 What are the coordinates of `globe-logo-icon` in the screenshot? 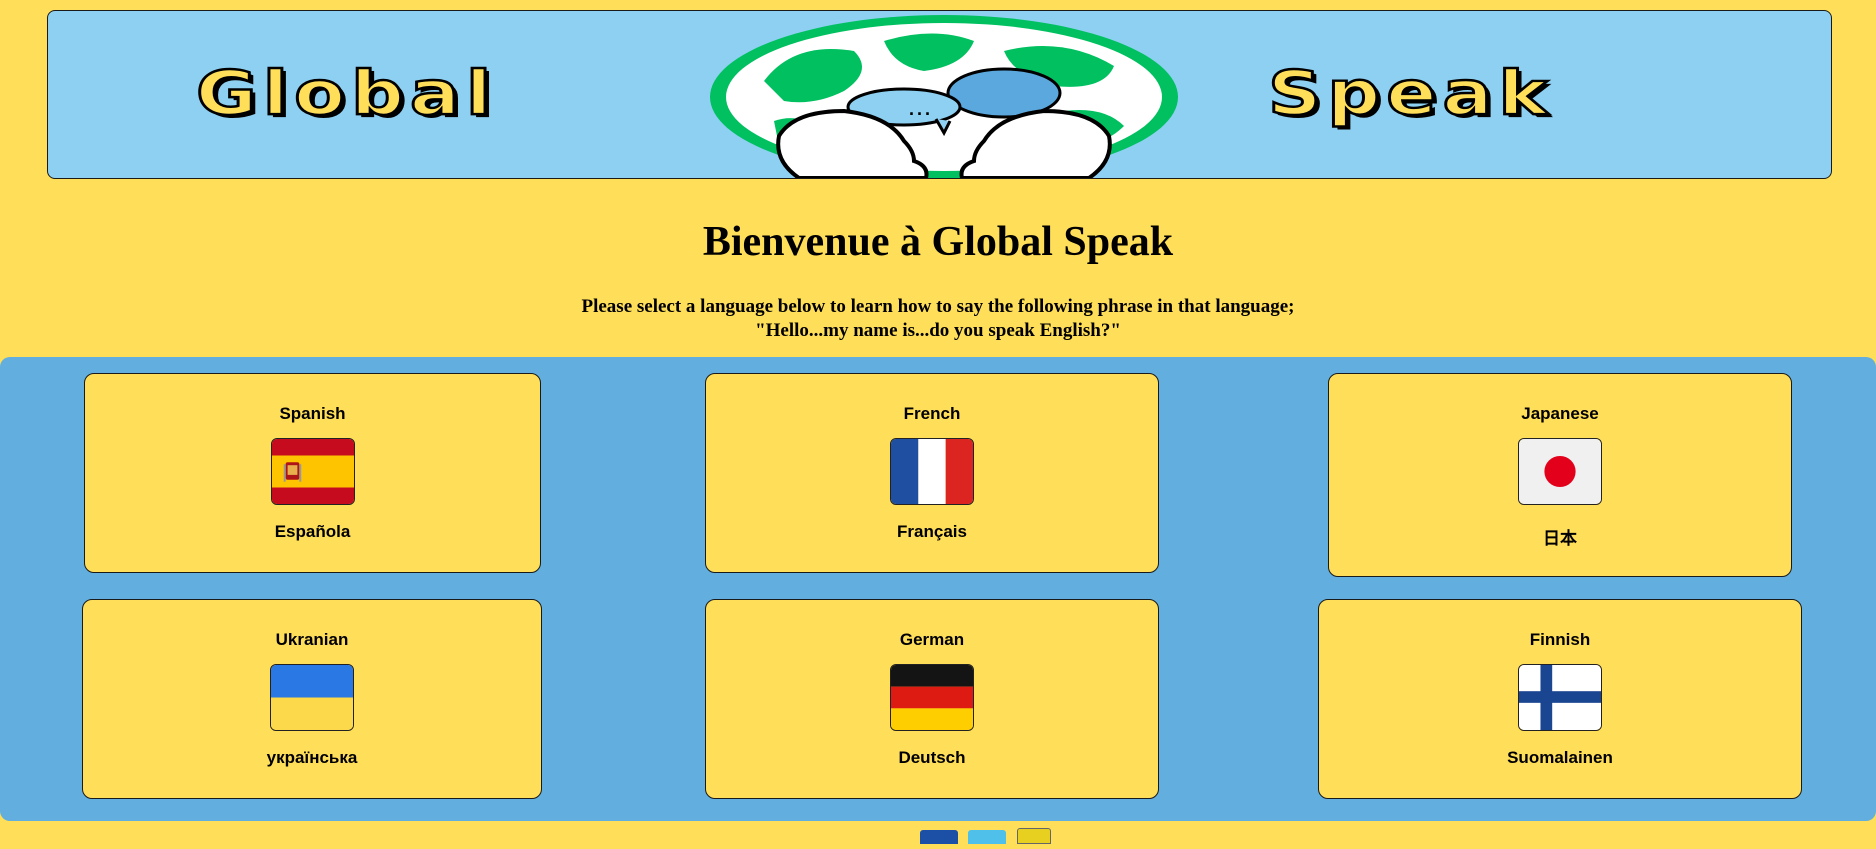 It's located at (944, 96).